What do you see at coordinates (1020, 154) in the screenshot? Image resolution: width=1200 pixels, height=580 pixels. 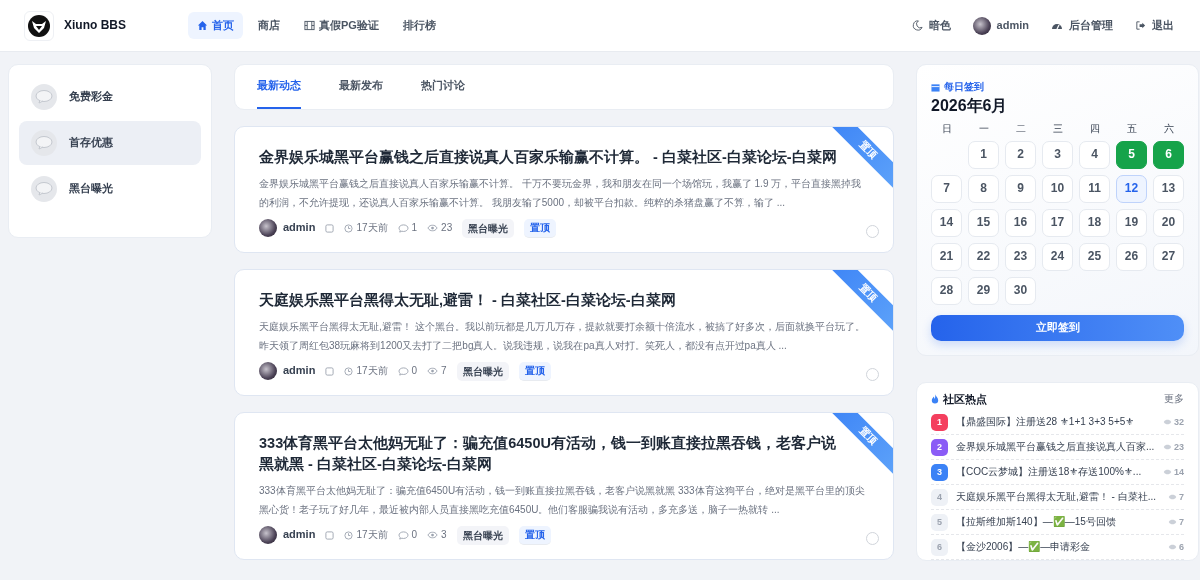 I see `calendar-day: 2` at bounding box center [1020, 154].